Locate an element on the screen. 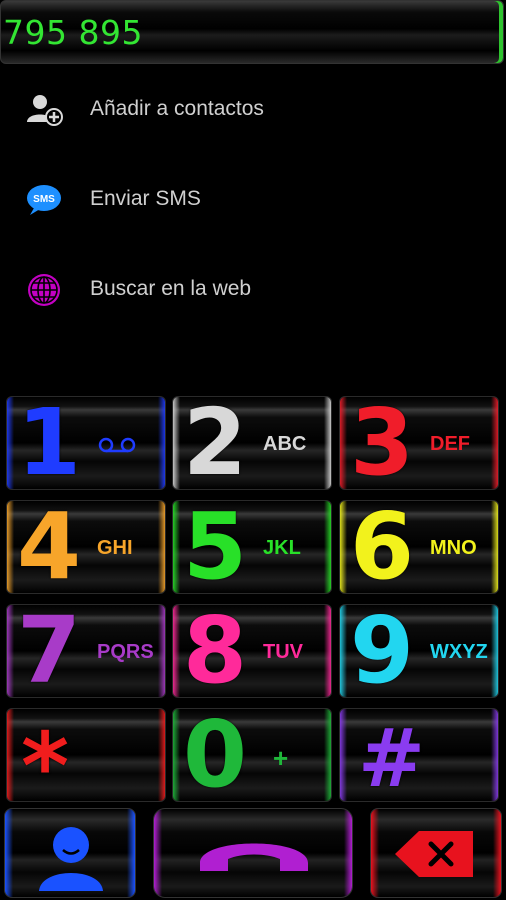 Image resolution: width=506 pixels, height=900 pixels. key-9-letters: WXYZ is located at coordinates (459, 652).